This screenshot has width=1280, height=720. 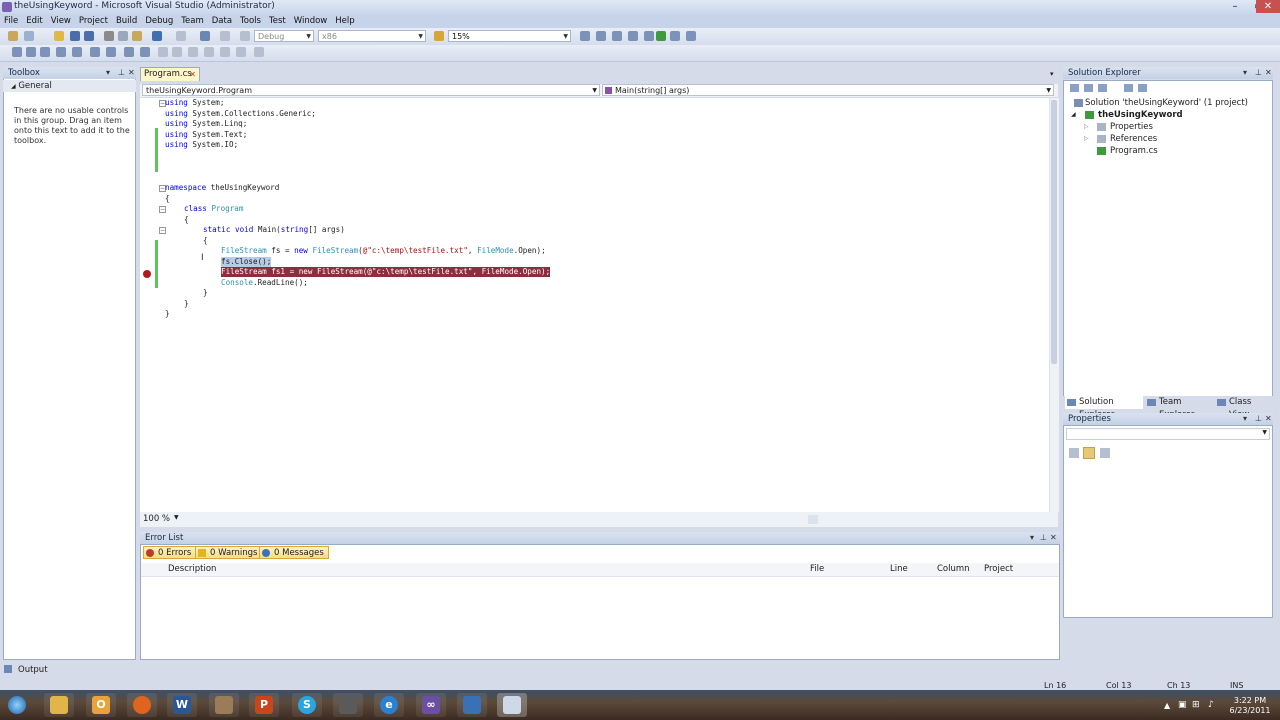 I want to click on taskbar-explorer, so click(x=59, y=705).